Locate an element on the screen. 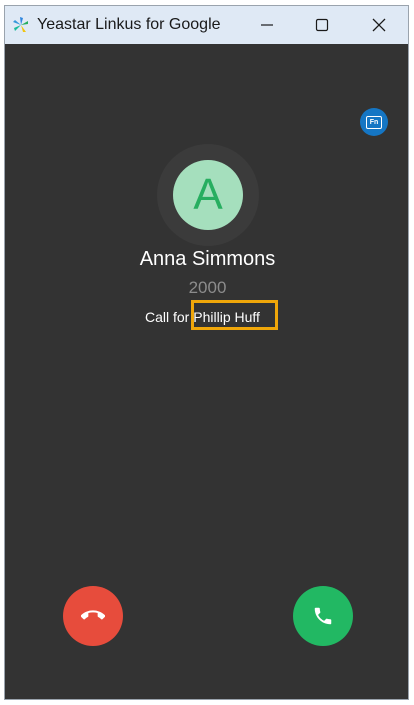 The height and width of the screenshot is (705, 414). caller-number: 2000 is located at coordinates (207, 287).